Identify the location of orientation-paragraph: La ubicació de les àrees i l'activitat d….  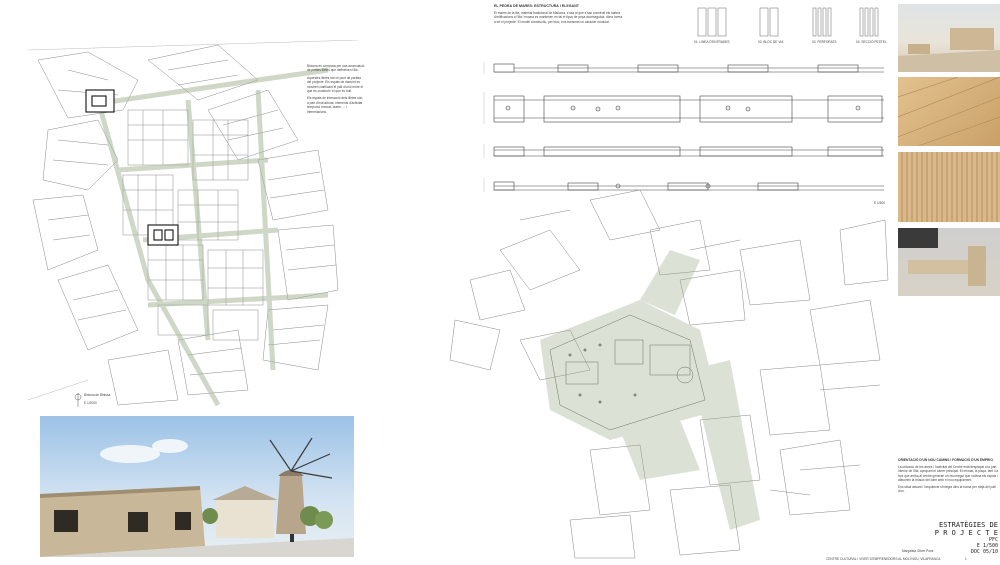
(948, 474).